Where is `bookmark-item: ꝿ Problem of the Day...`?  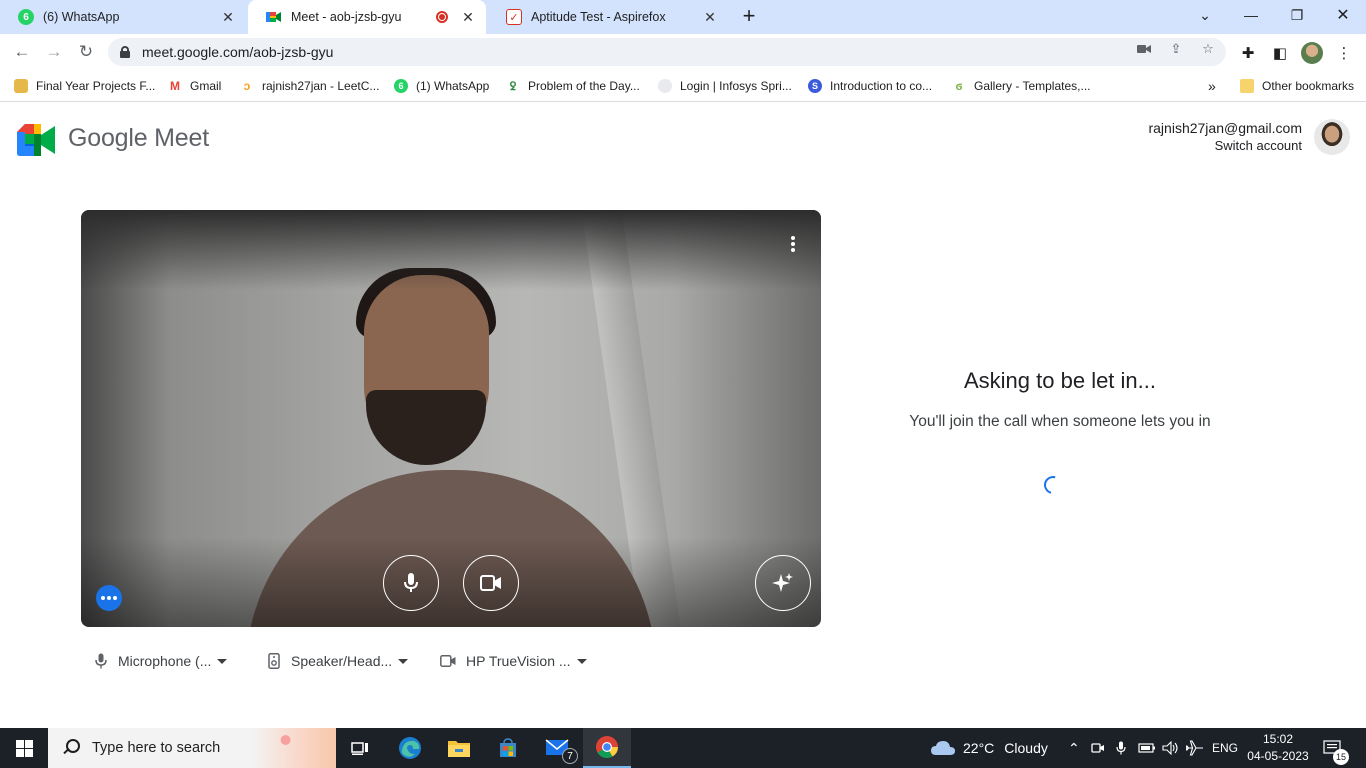 bookmark-item: ꝿ Problem of the Day... is located at coordinates (573, 86).